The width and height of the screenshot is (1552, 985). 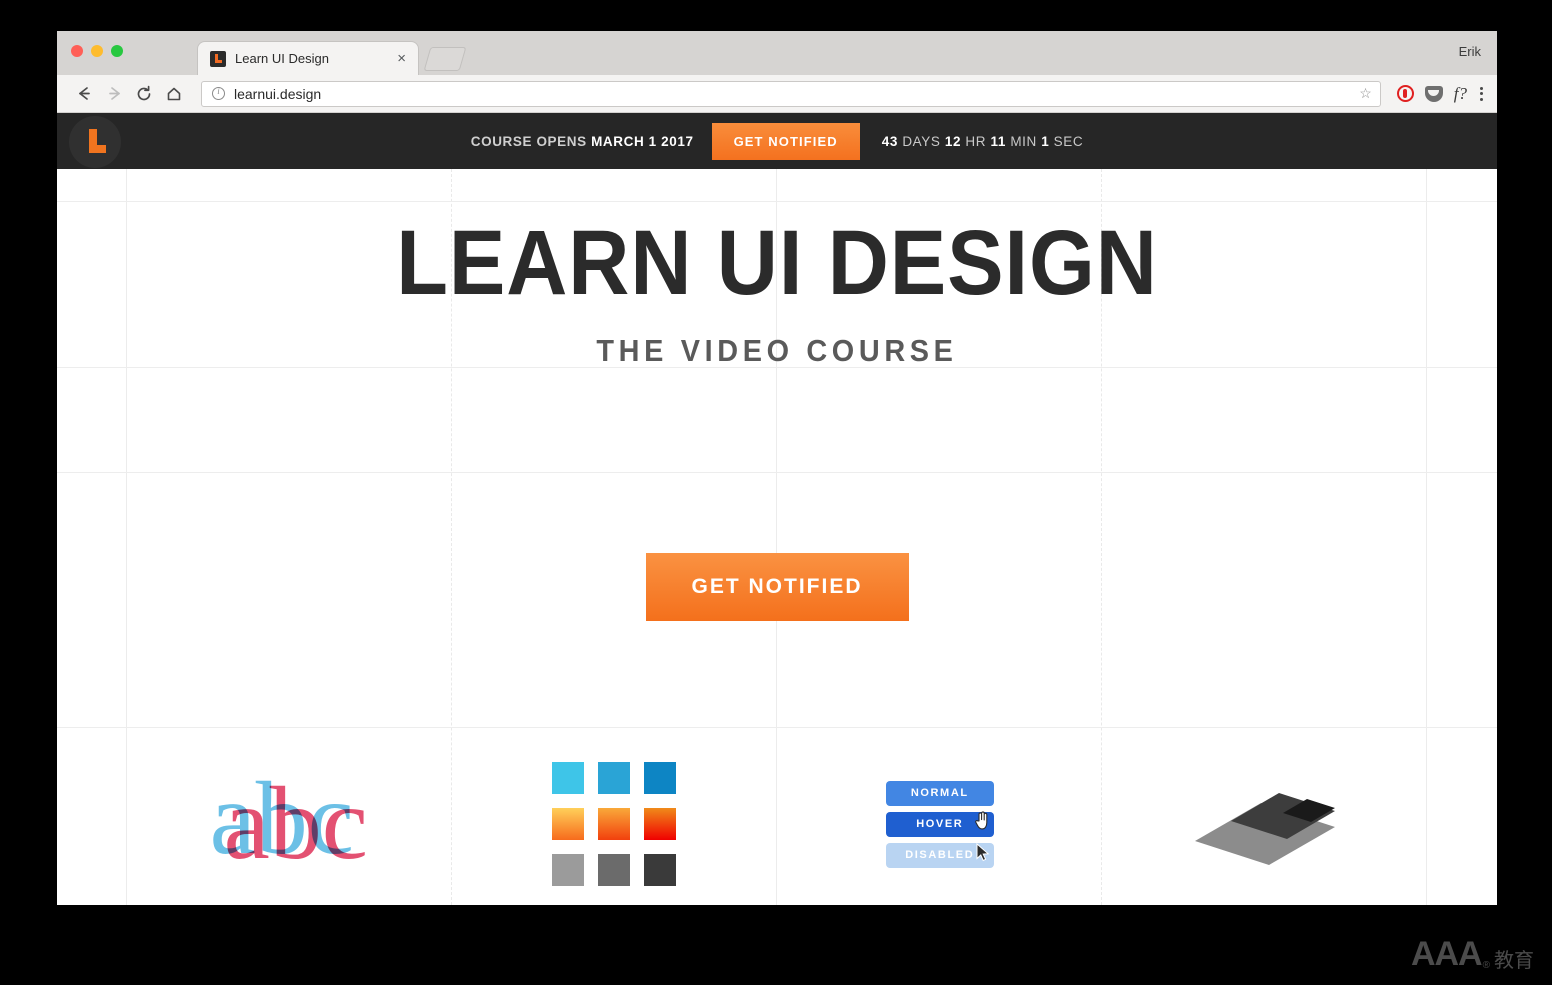 I want to click on color-art, so click(x=615, y=824).